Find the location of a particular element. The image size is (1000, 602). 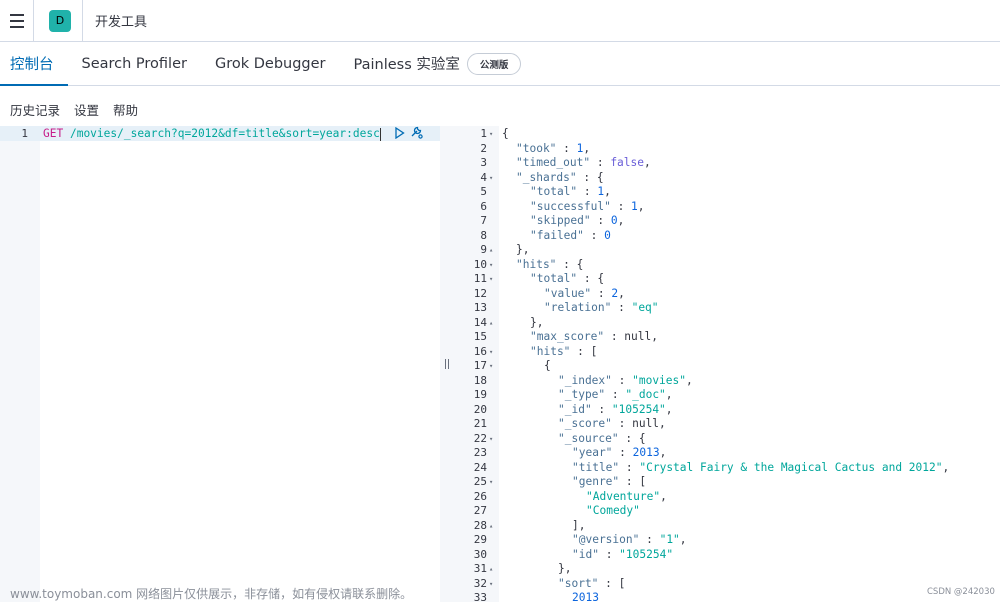

code-token: "eq" is located at coordinates (645, 307).